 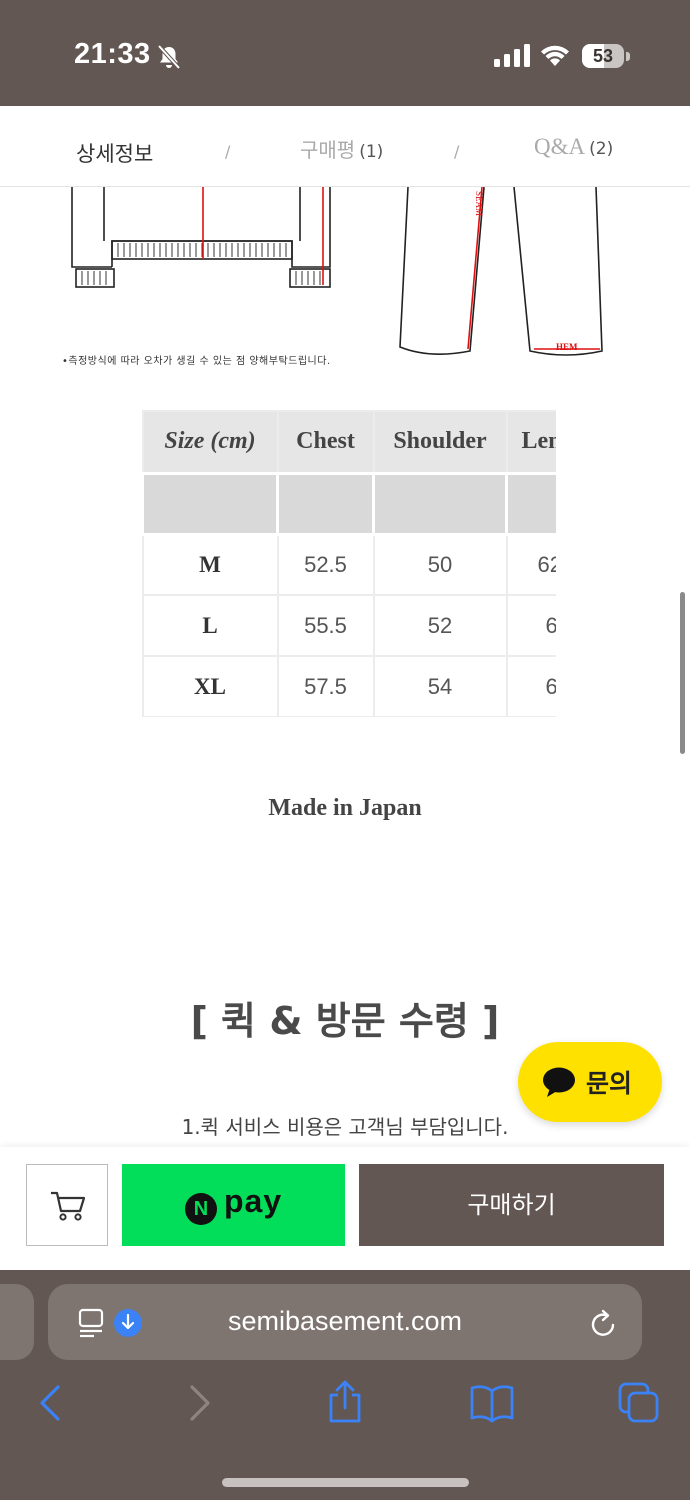 What do you see at coordinates (609, 1083) in the screenshot?
I see `inquiry-label: 문의` at bounding box center [609, 1083].